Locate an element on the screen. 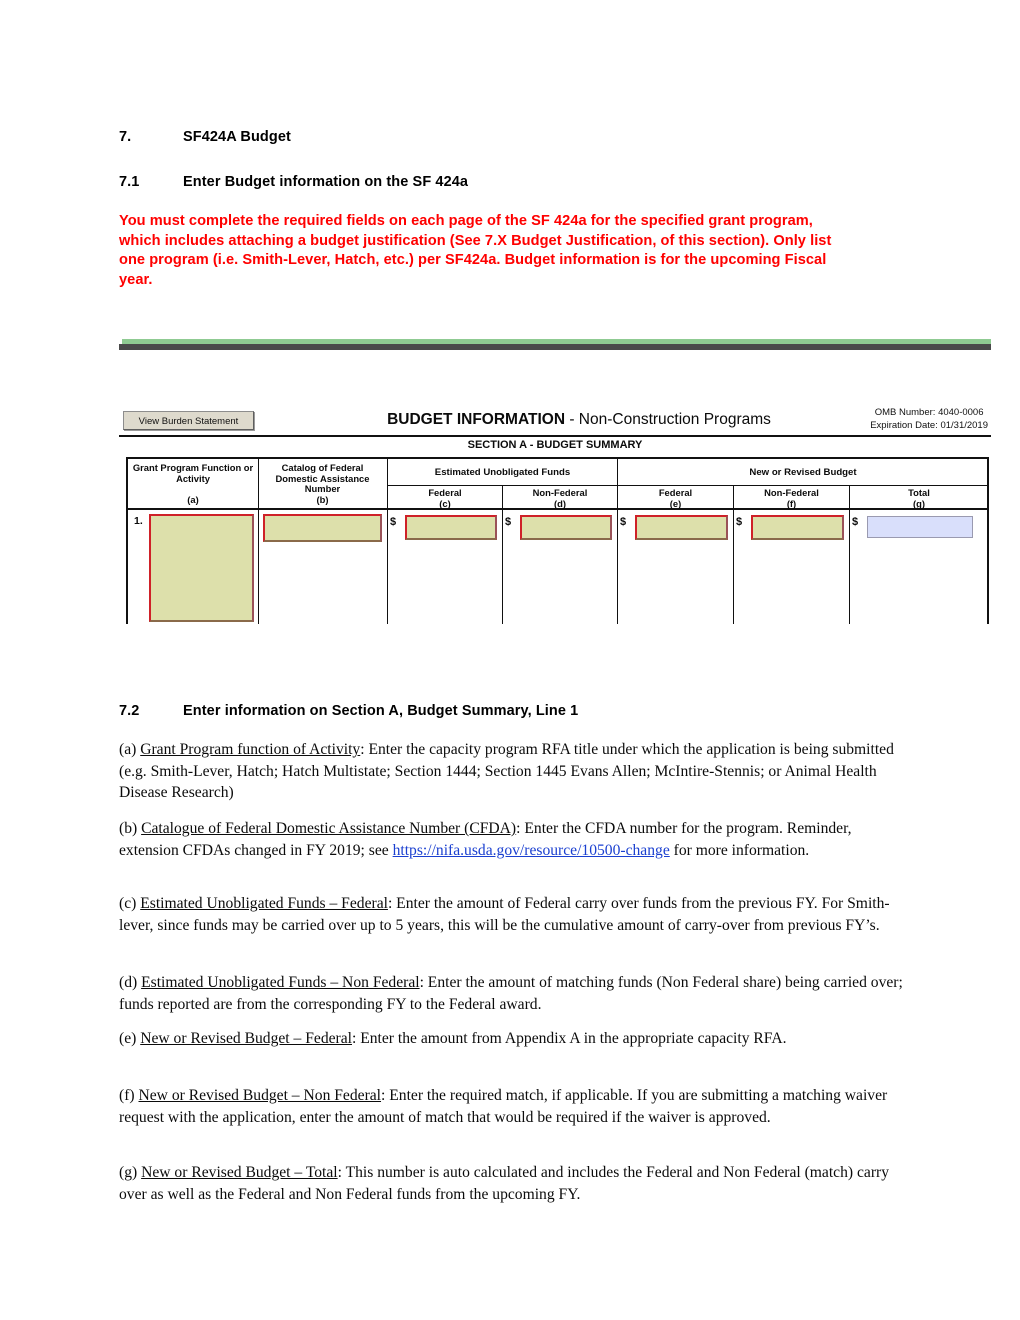 The image size is (1020, 1320). row-number-1: 1. is located at coordinates (138, 521).